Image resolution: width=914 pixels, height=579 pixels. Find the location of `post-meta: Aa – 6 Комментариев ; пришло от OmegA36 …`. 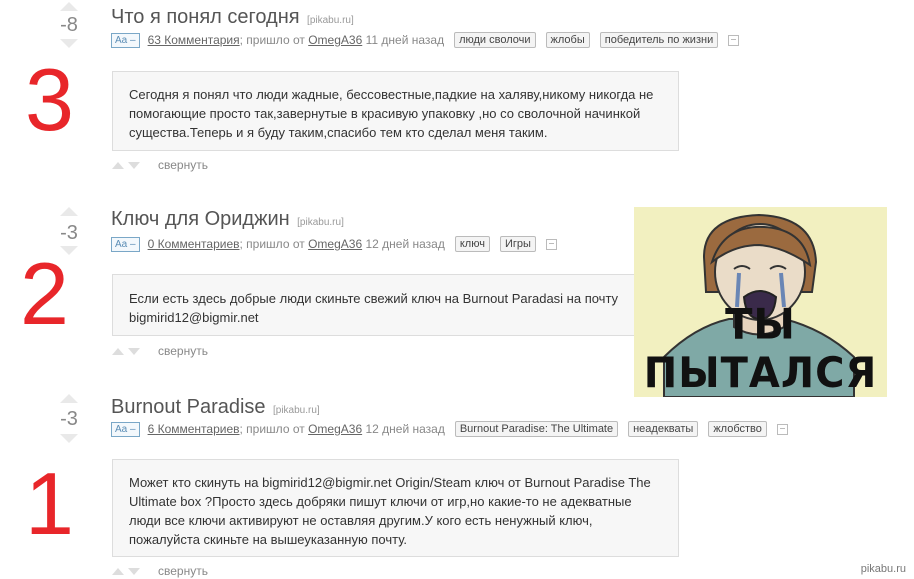

post-meta: Aa – 6 Комментариев ; пришло от OmegA36 … is located at coordinates (449, 429).